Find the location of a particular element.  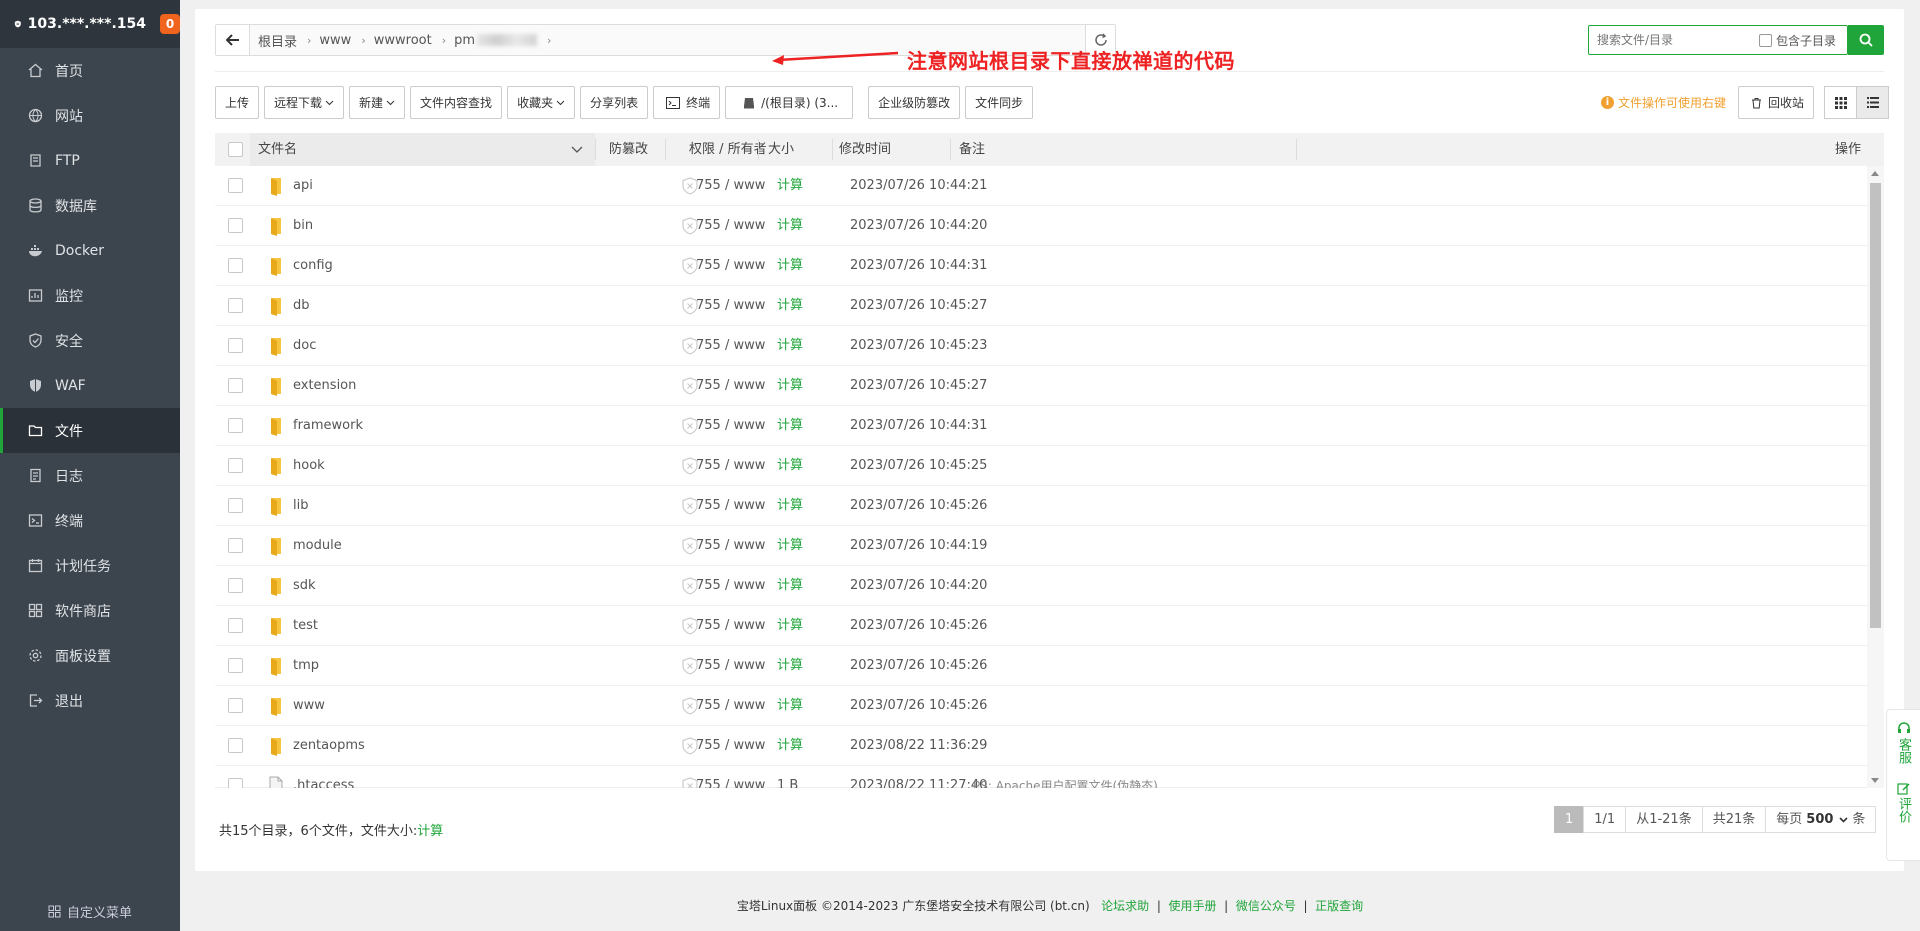

sidebar-item-0: 首页 is located at coordinates (90, 70).